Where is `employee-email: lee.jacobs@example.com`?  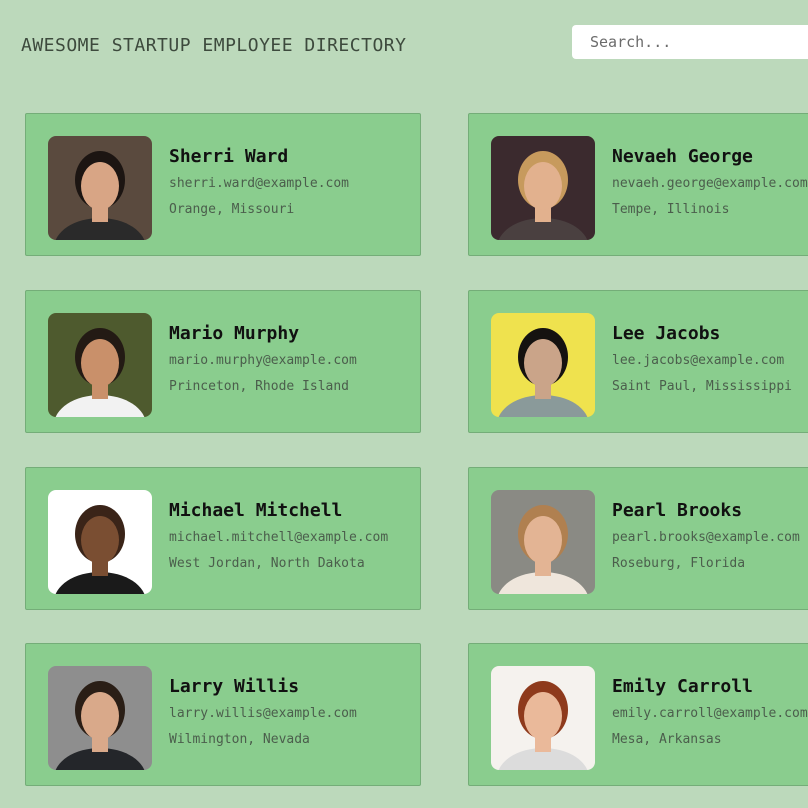 employee-email: lee.jacobs@example.com is located at coordinates (698, 360).